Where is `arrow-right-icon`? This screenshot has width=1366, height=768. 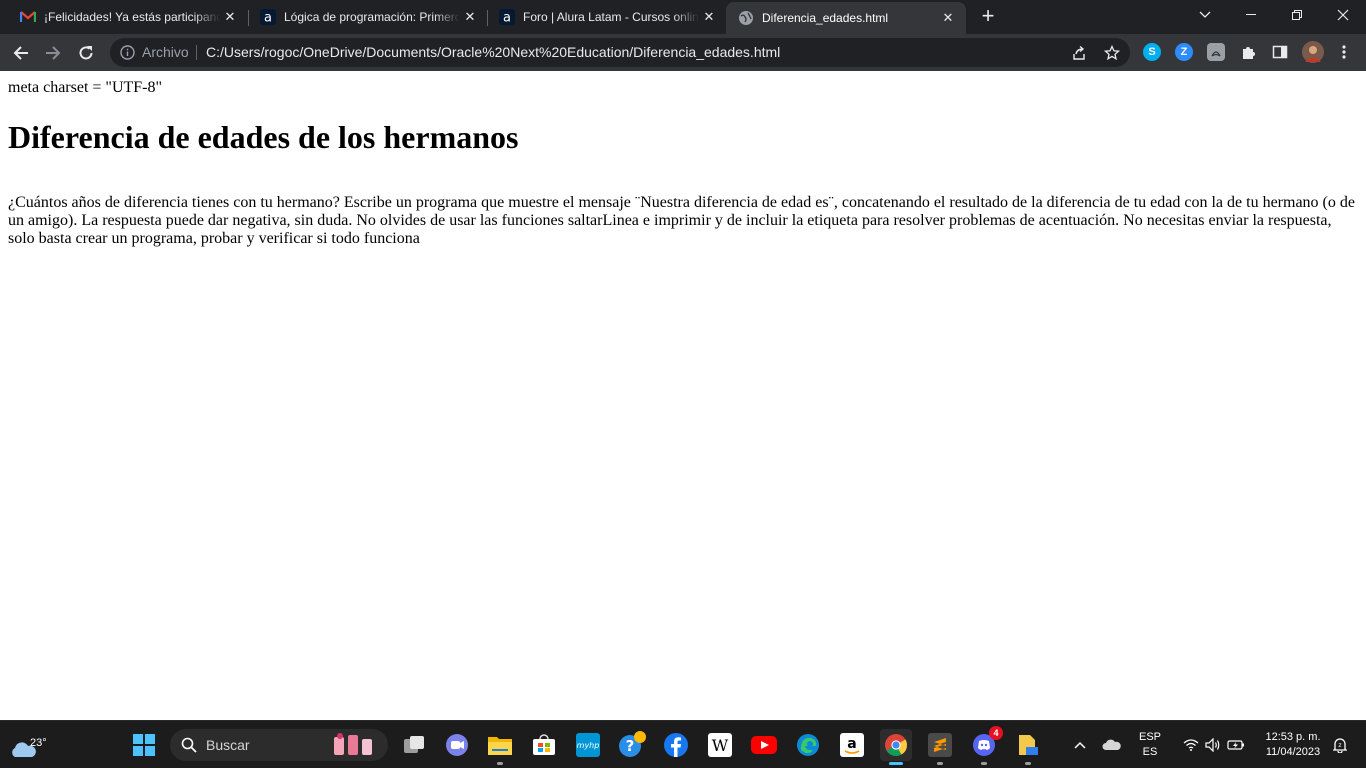 arrow-right-icon is located at coordinates (53, 53).